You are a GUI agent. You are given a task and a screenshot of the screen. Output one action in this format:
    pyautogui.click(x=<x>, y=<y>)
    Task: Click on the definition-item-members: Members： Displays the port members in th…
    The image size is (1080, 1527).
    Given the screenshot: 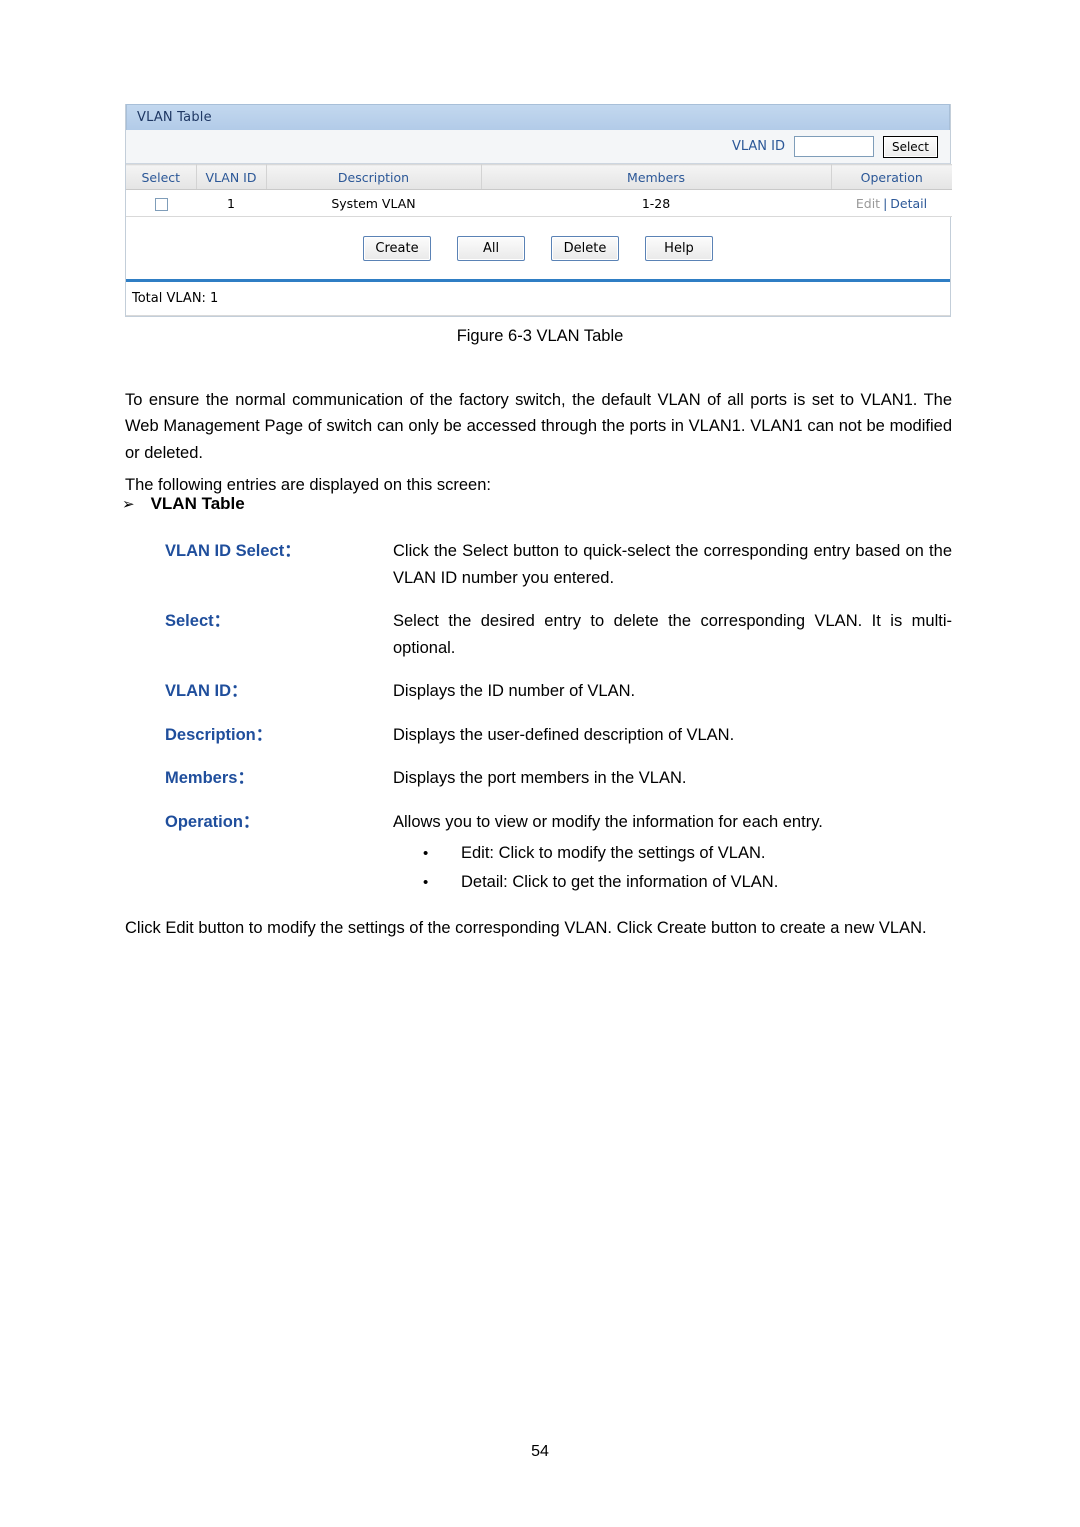 What is the action you would take?
    pyautogui.click(x=558, y=778)
    